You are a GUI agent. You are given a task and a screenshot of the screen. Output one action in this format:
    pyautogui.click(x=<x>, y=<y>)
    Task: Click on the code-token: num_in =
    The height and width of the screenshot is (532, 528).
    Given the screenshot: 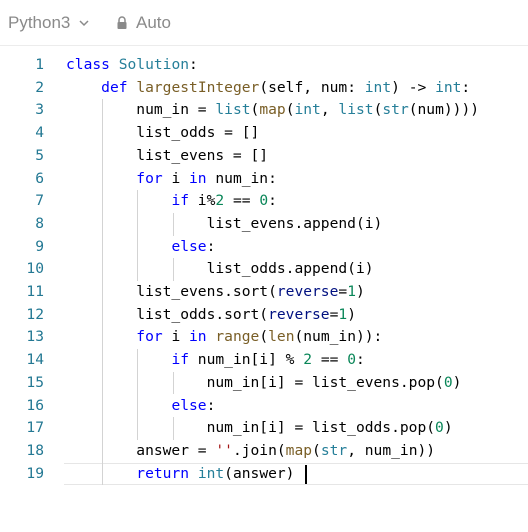 What is the action you would take?
    pyautogui.click(x=141, y=110)
    